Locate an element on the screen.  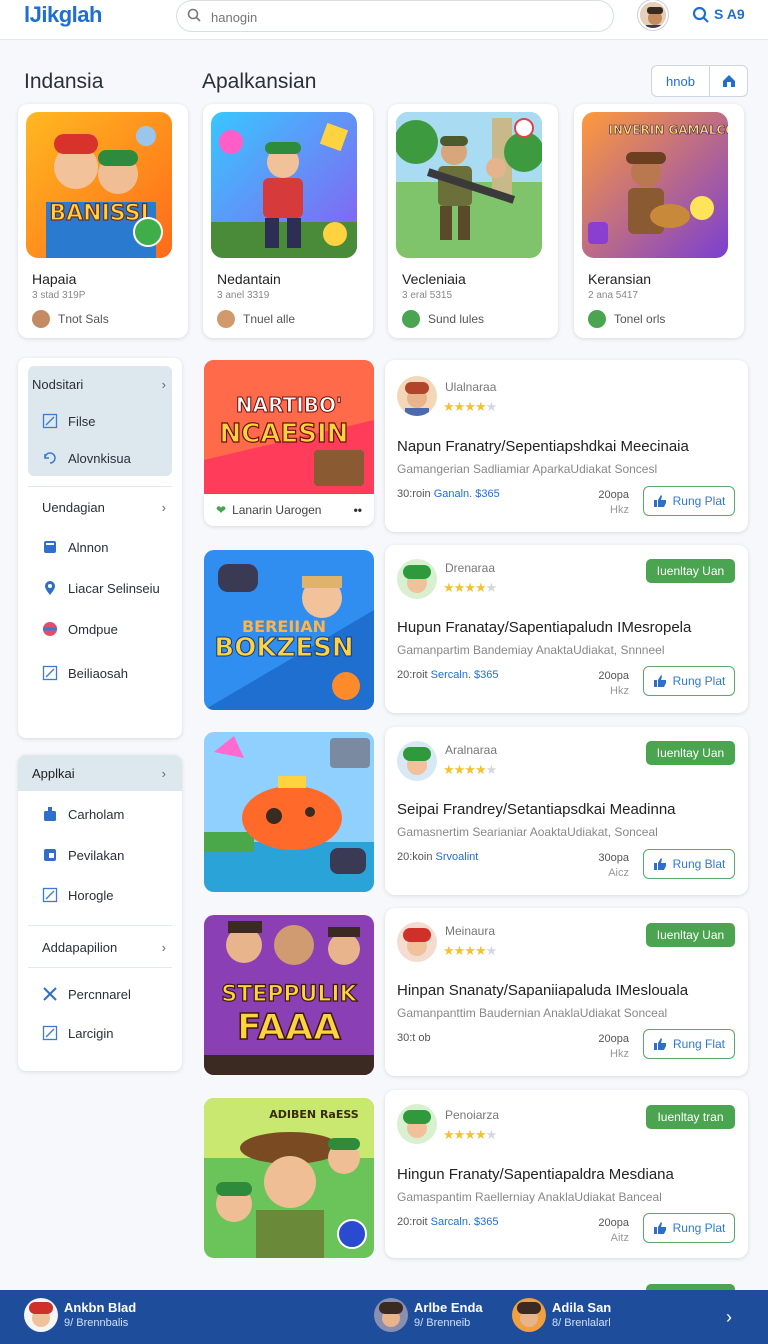
developer-name: Ulalnaraa is located at coordinates (471, 387).